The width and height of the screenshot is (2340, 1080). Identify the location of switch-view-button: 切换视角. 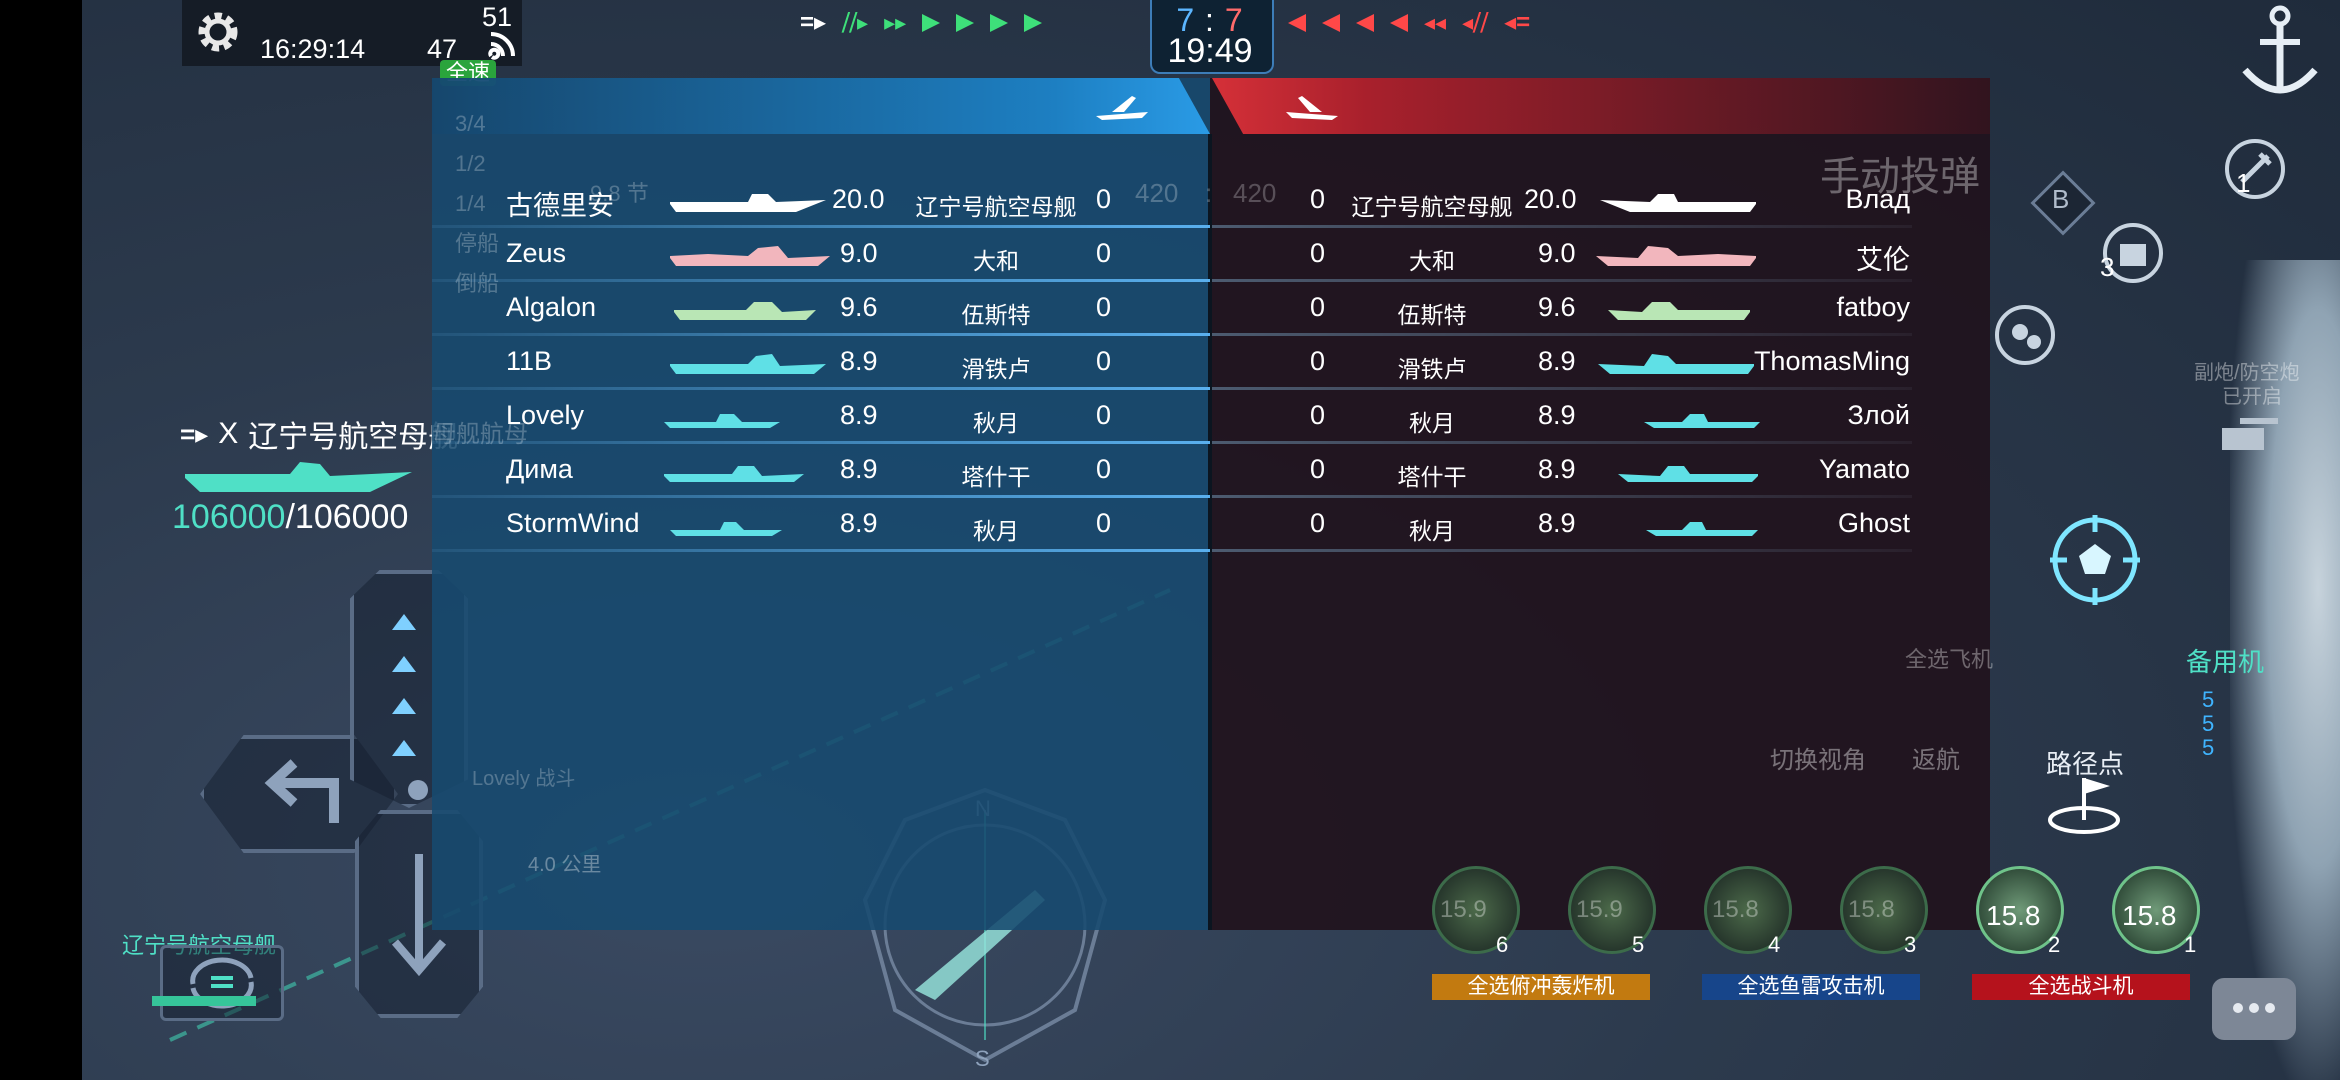
(1818, 757).